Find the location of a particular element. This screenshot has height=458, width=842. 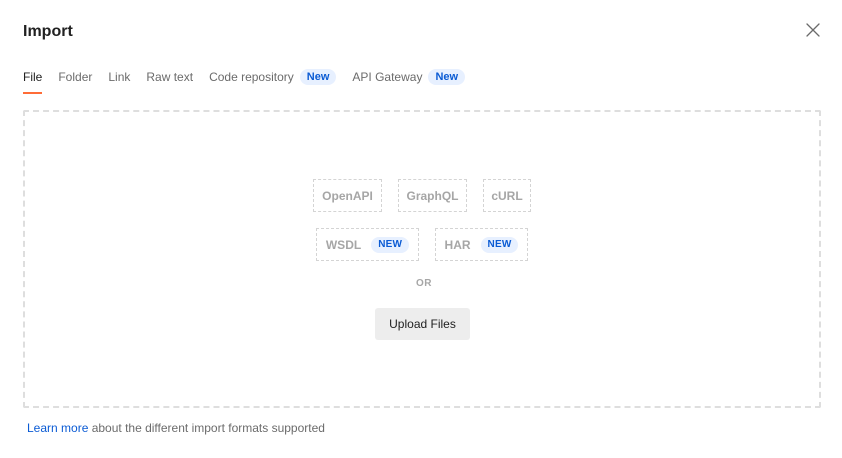

format-label: HAR is located at coordinates (457, 244).